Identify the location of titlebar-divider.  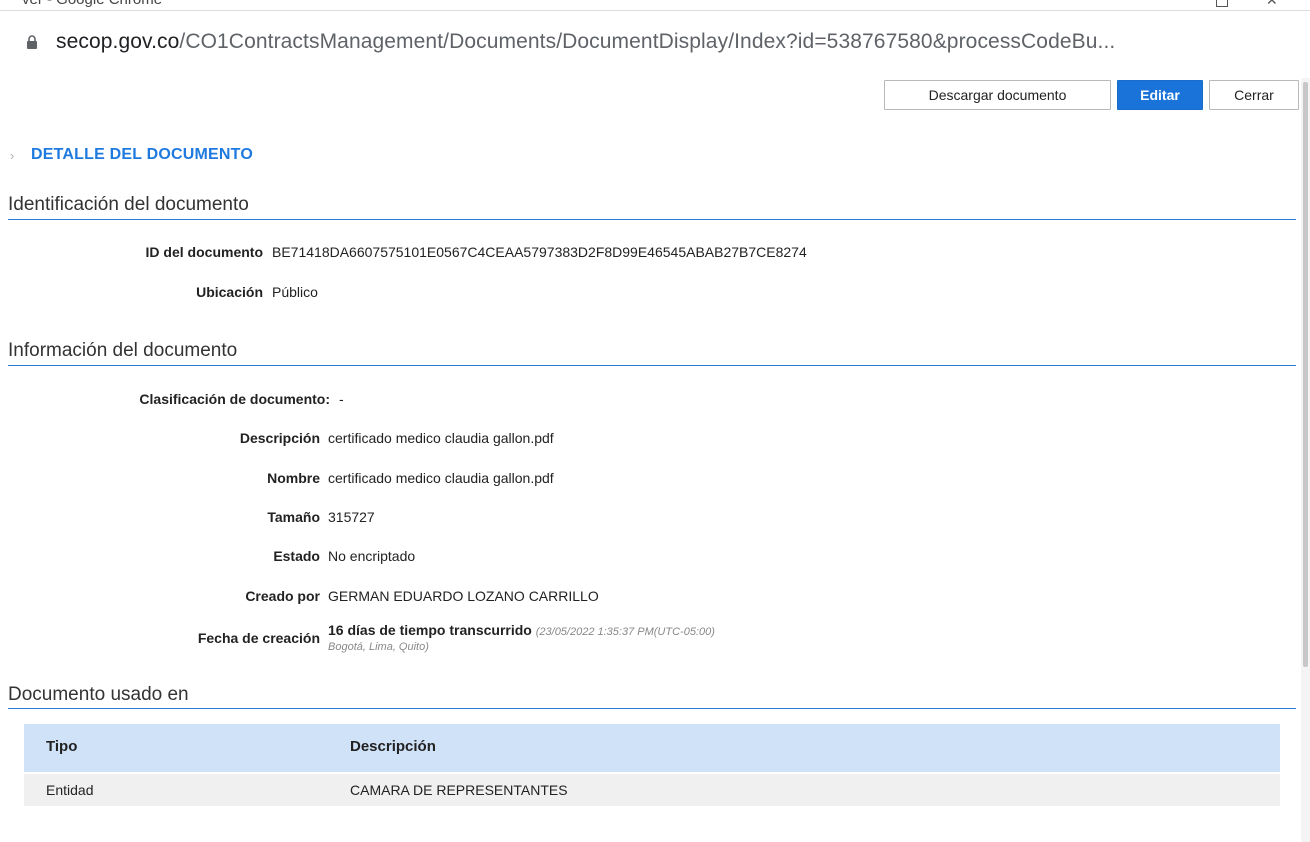
(655, 10).